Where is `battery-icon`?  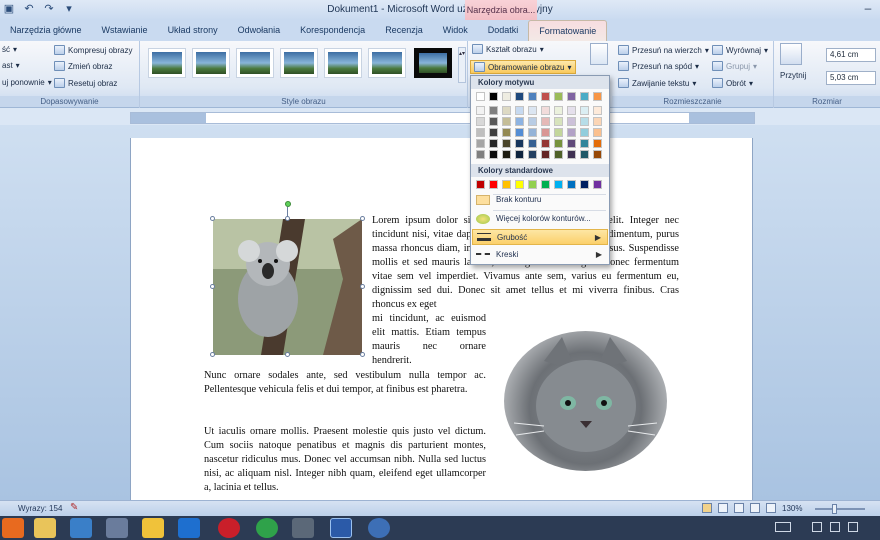 battery-icon is located at coordinates (853, 527).